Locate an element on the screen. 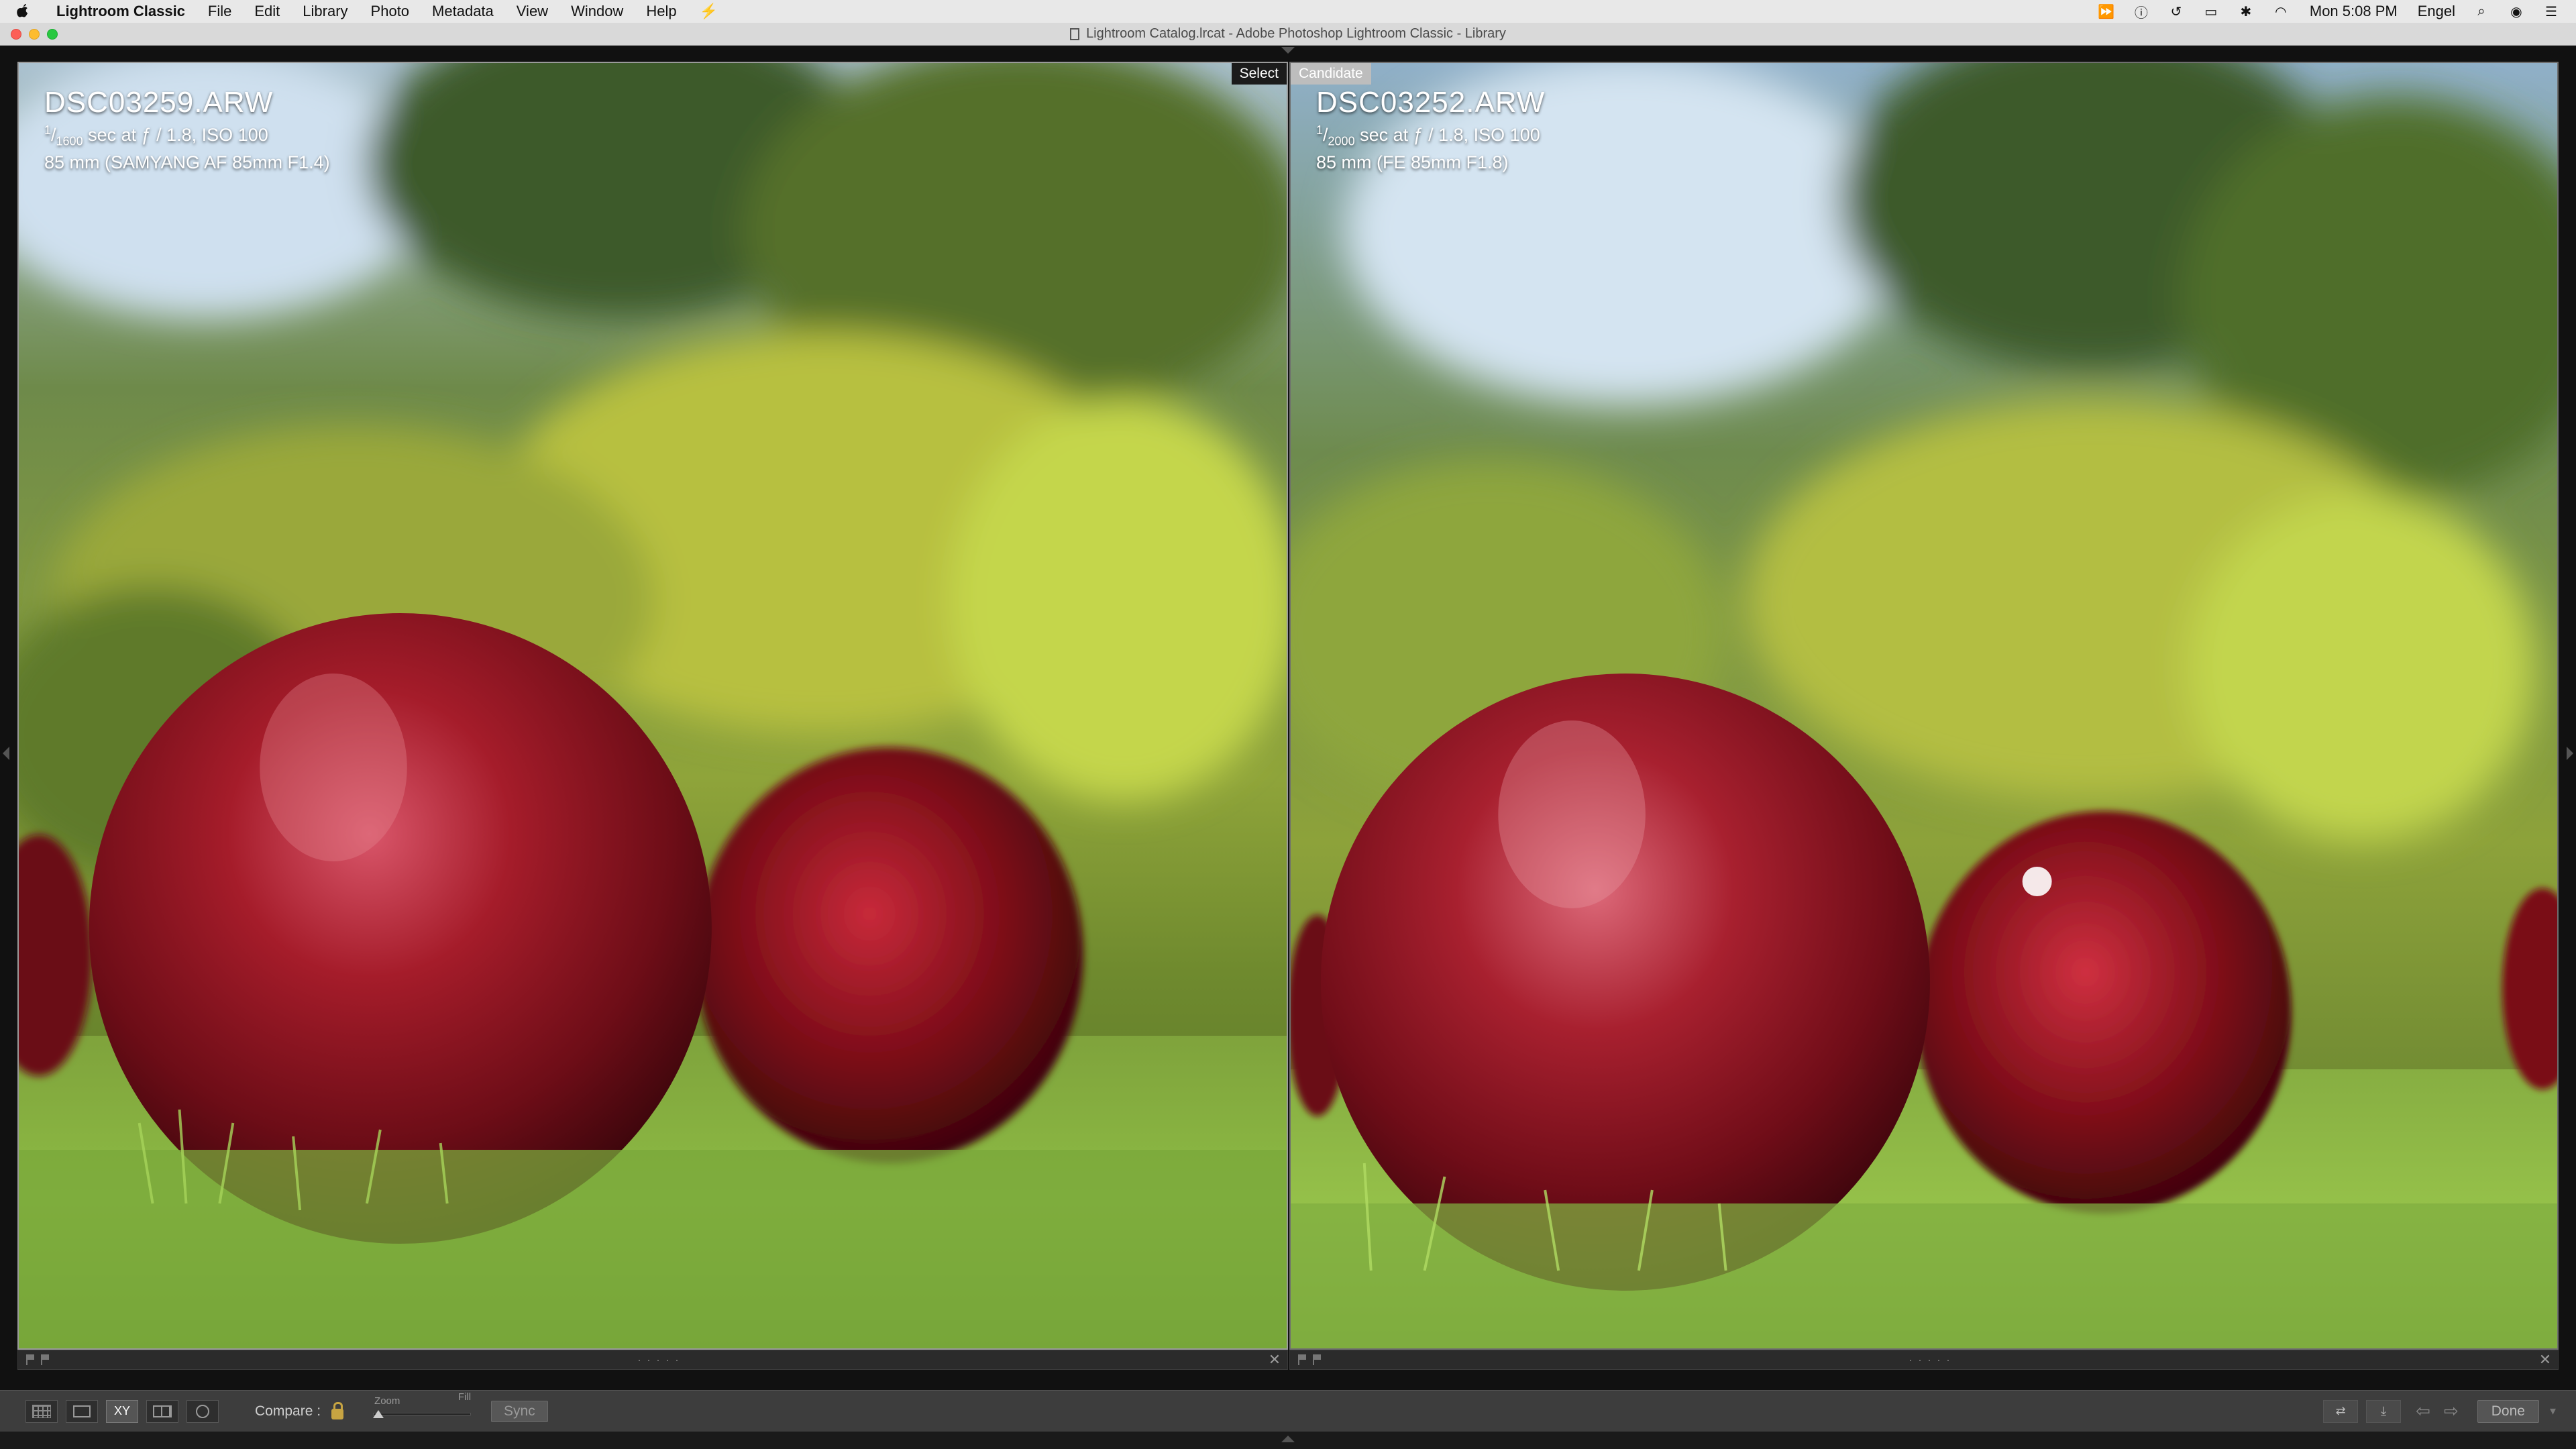 This screenshot has width=2576, height=1449. zoom-slider: Zoom Fill is located at coordinates (421, 1408).